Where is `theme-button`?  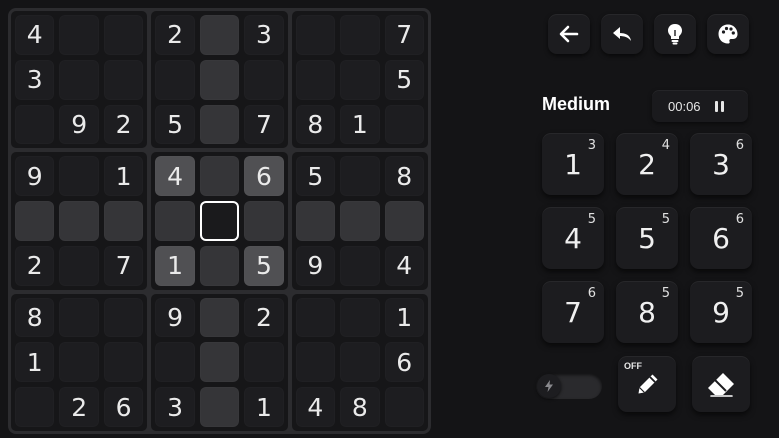
theme-button is located at coordinates (728, 34).